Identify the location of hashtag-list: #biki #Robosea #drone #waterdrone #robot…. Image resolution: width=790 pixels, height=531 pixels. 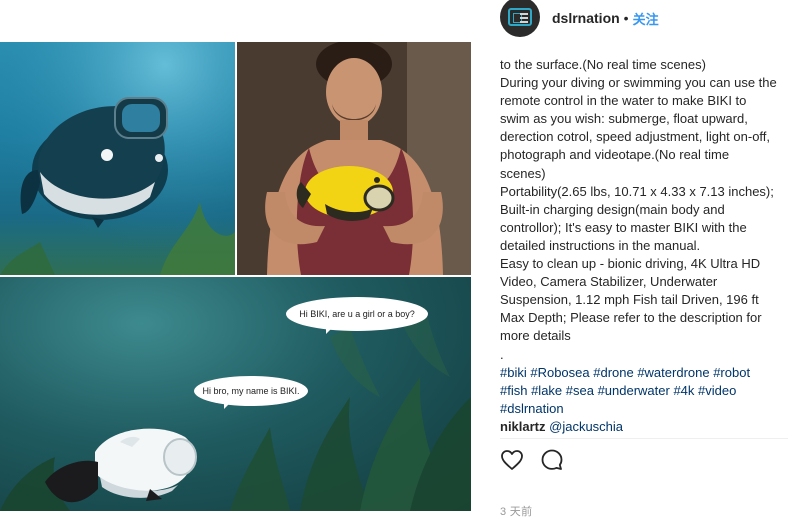
(639, 391).